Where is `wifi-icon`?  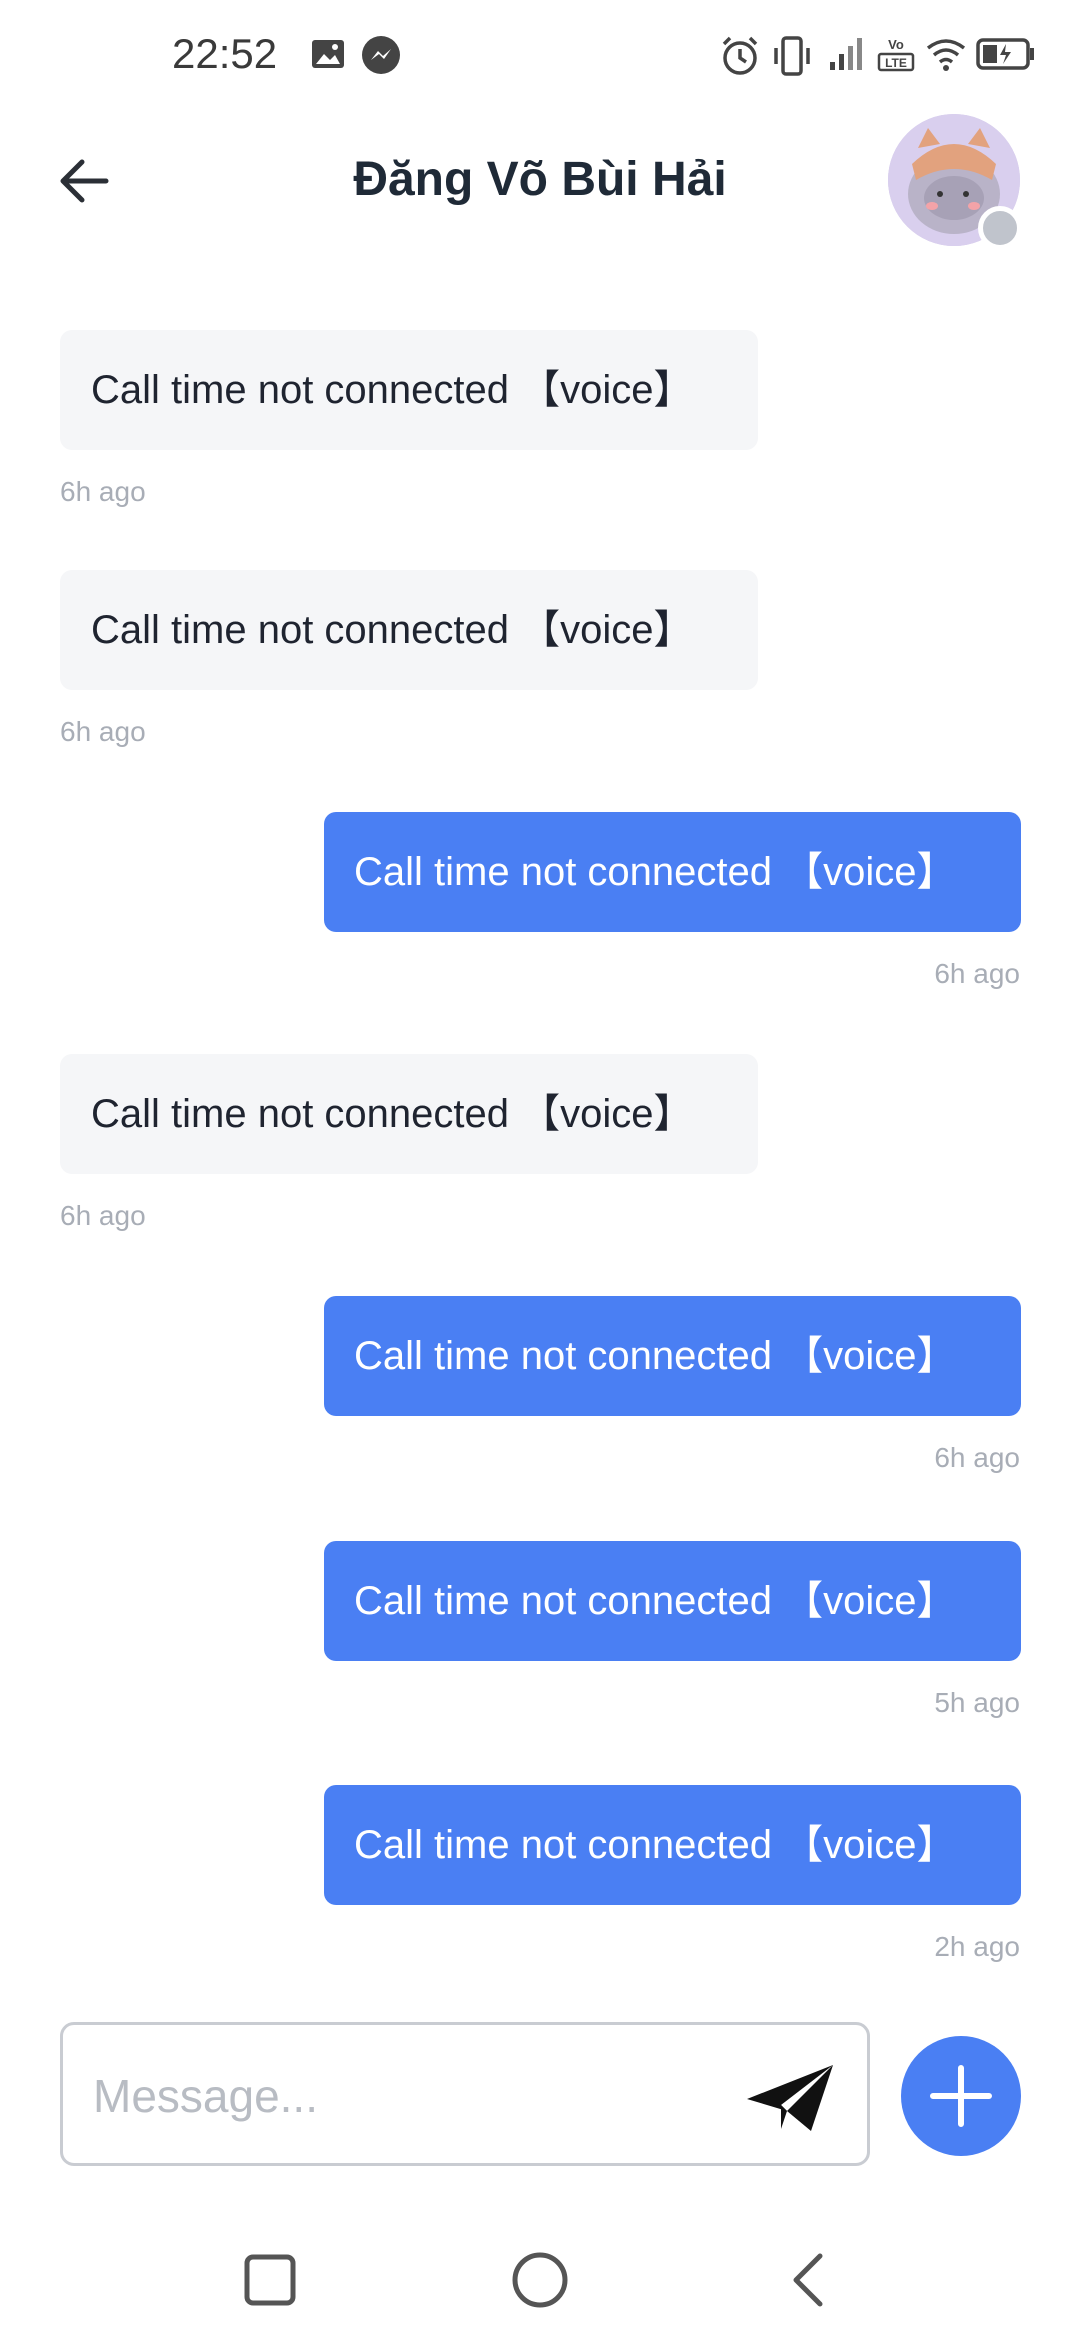 wifi-icon is located at coordinates (946, 56).